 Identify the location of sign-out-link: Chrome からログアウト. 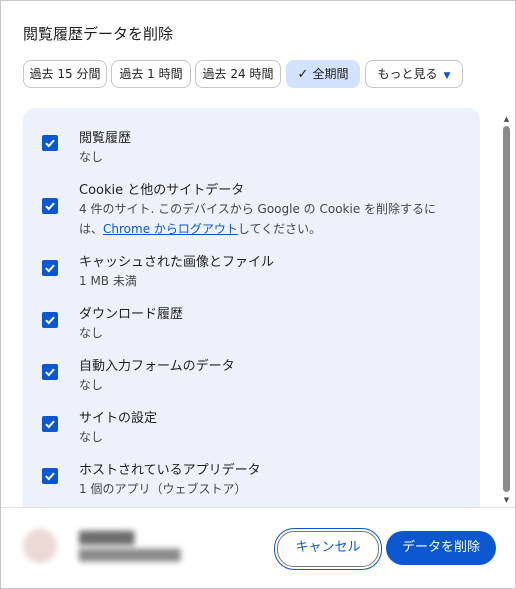
(170, 229).